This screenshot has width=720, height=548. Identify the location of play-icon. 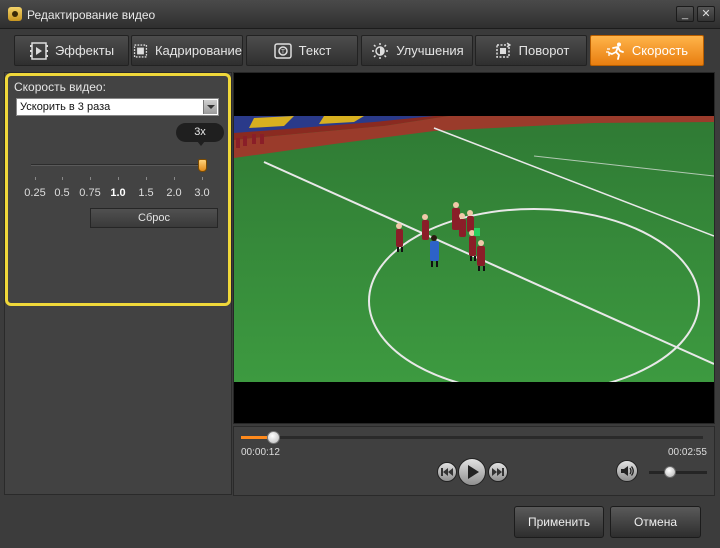
(473, 472).